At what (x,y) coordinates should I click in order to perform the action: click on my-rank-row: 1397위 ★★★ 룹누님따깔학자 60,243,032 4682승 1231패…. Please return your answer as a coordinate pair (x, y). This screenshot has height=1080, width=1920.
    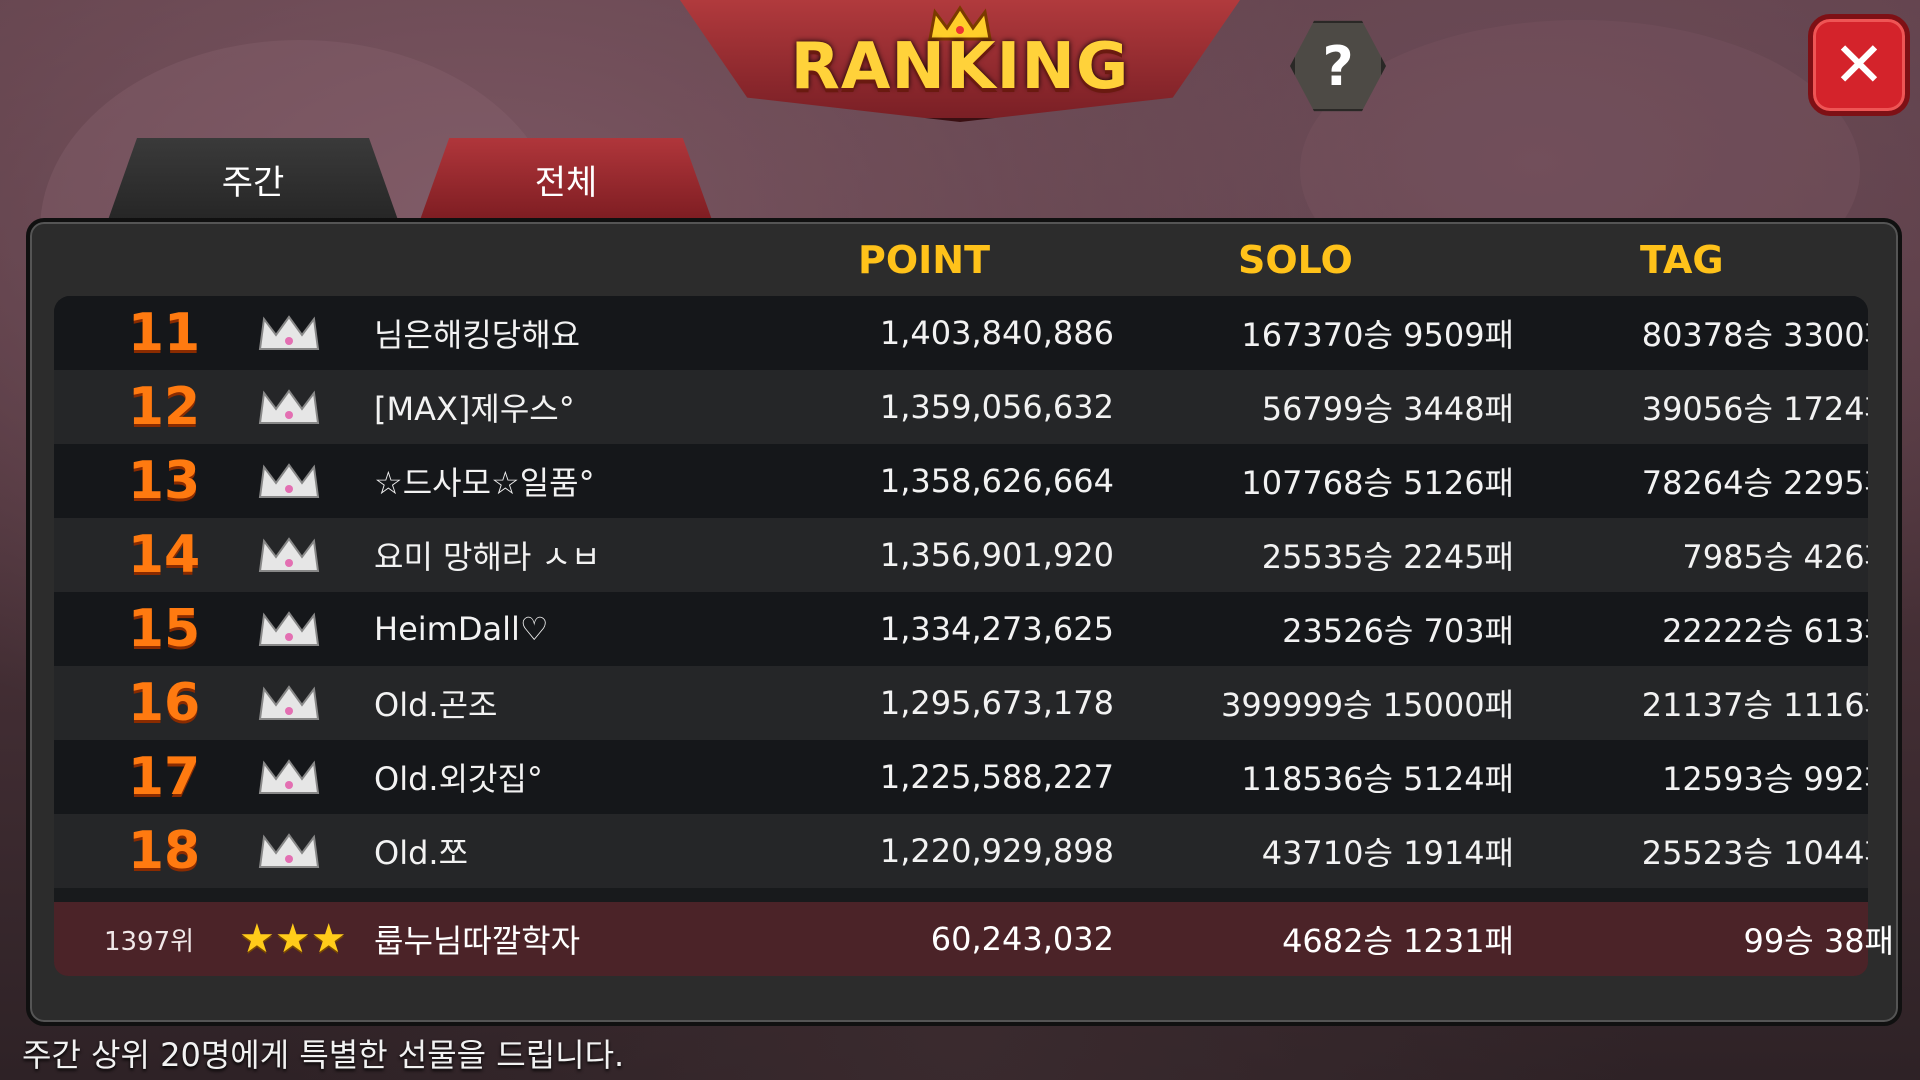
    Looking at the image, I should click on (974, 939).